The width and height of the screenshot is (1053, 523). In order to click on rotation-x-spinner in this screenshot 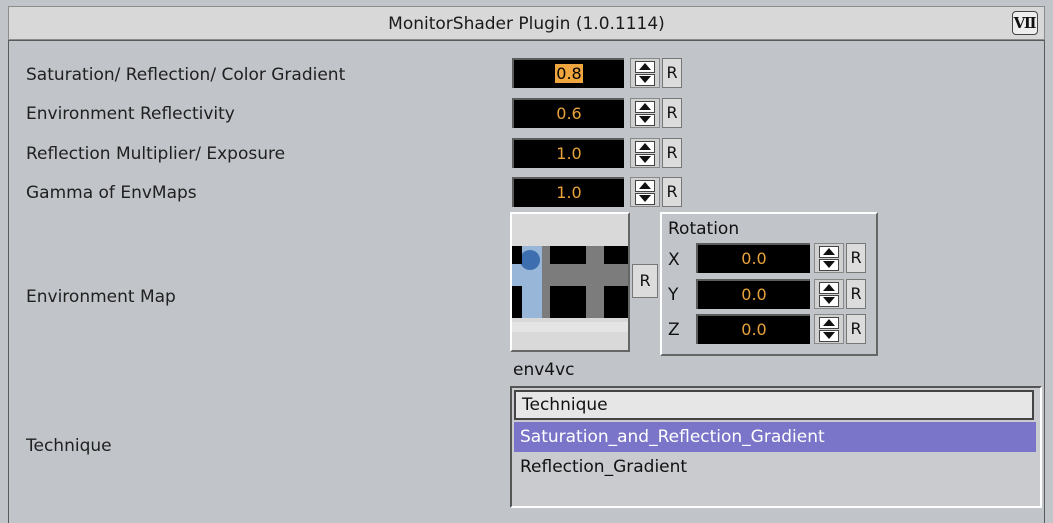, I will do `click(829, 258)`.